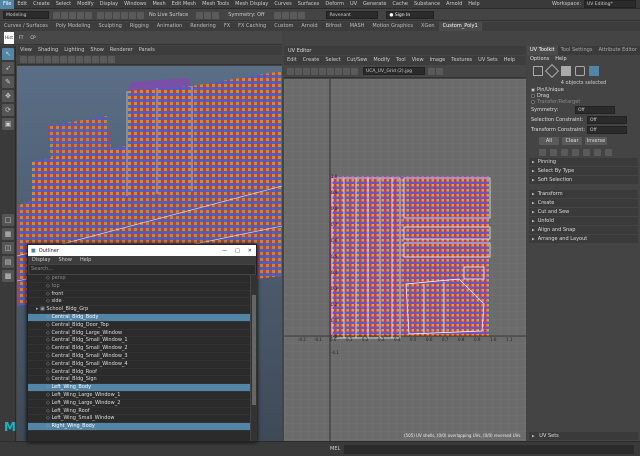  What do you see at coordinates (73, 26) in the screenshot?
I see `shelf-tab-poly-modeling: Poly Modeling` at bounding box center [73, 26].